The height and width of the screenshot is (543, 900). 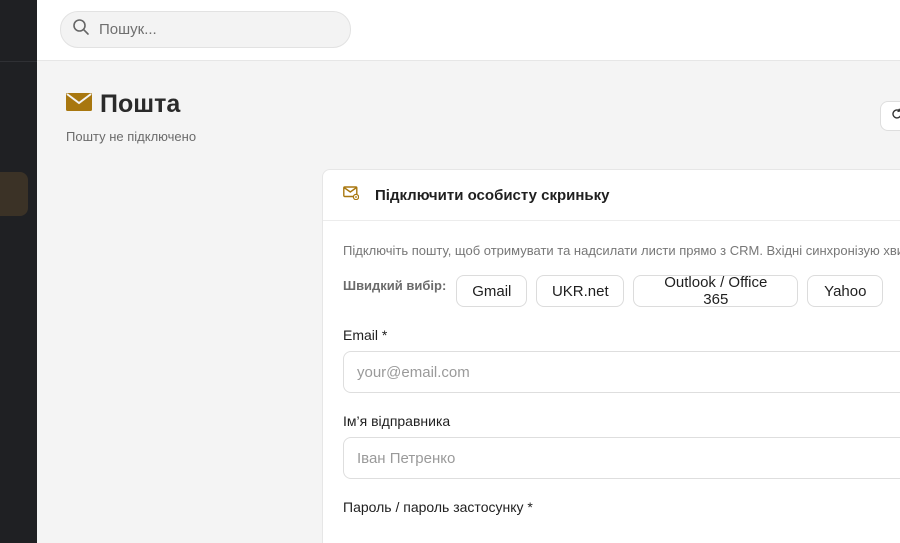 I want to click on email-label: Email *, so click(x=365, y=335).